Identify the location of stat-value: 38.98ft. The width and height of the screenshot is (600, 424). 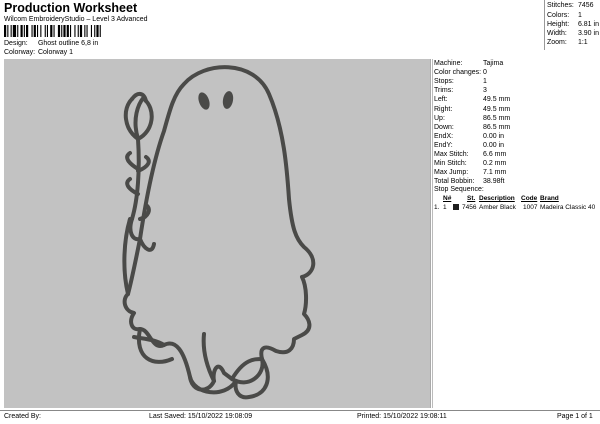
(494, 182).